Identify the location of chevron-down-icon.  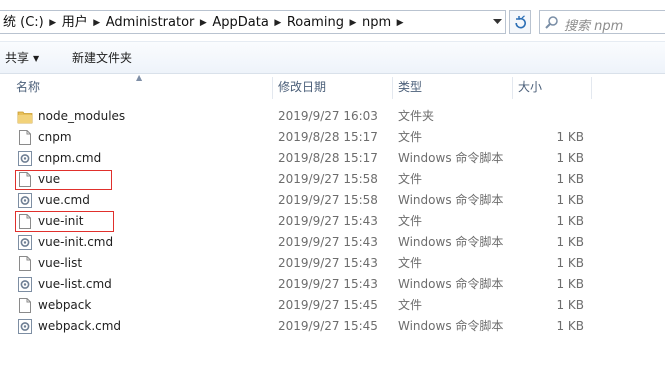
(497, 21).